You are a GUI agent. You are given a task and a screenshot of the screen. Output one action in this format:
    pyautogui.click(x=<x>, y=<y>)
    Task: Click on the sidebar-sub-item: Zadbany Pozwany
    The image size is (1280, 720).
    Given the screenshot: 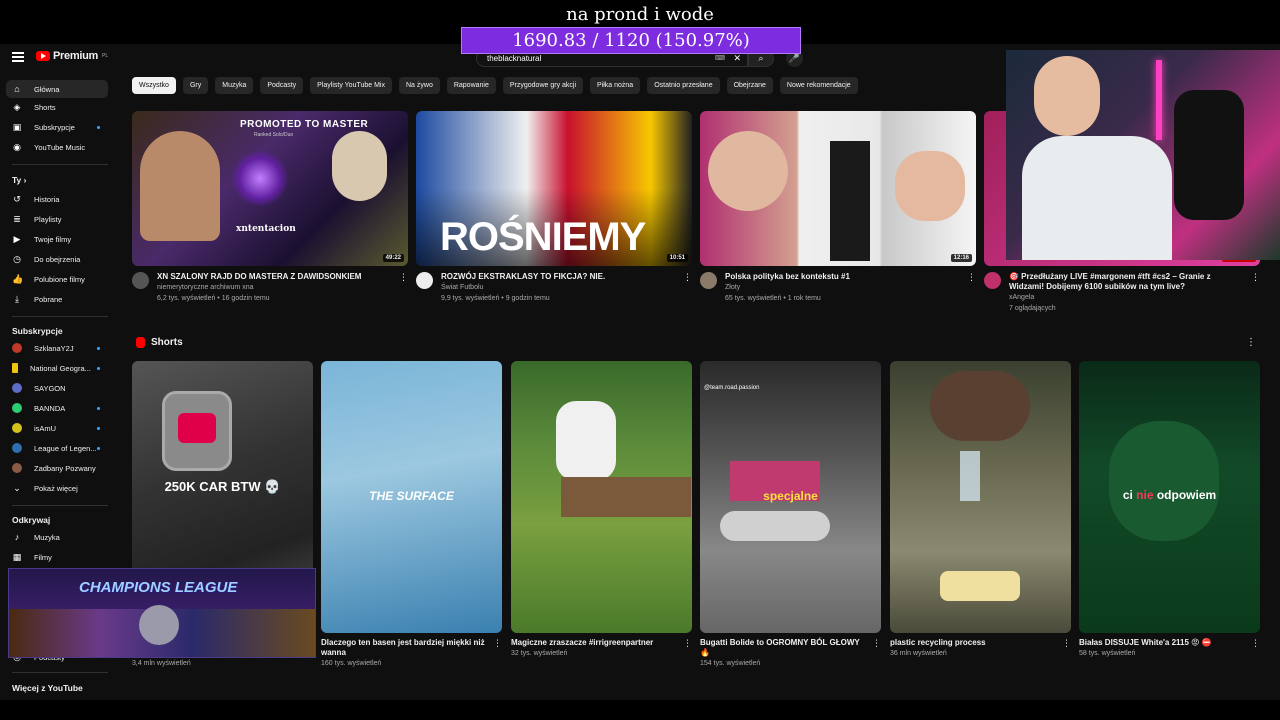 What is the action you would take?
    pyautogui.click(x=57, y=468)
    